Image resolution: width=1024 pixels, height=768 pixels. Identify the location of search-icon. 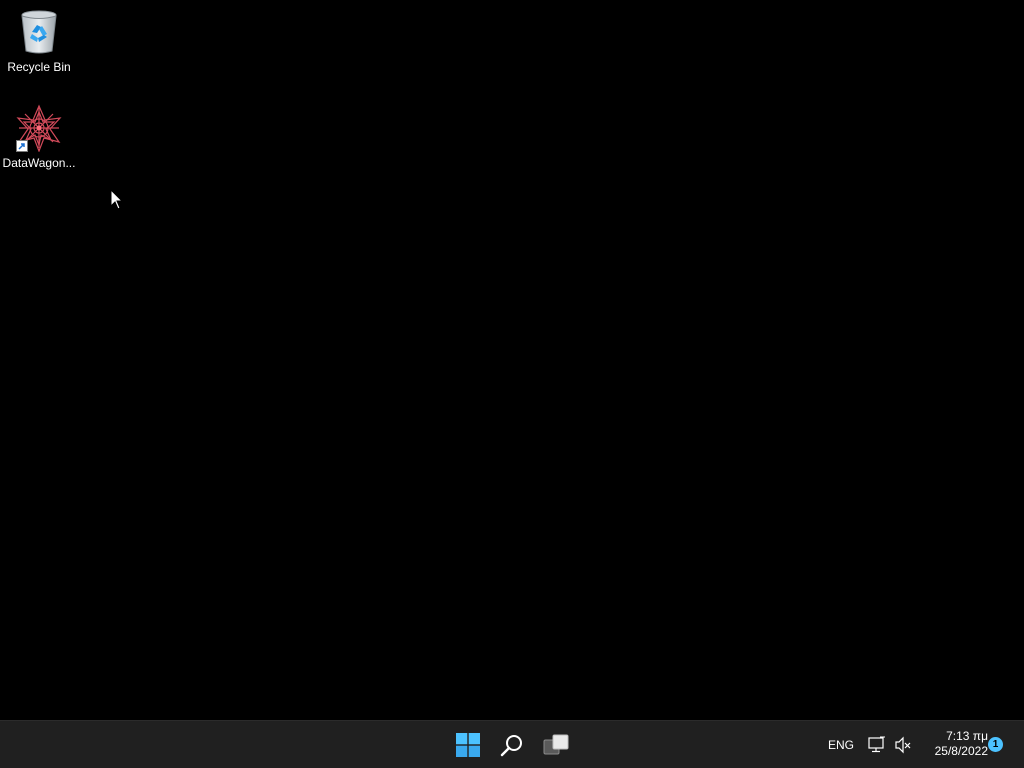
(512, 745).